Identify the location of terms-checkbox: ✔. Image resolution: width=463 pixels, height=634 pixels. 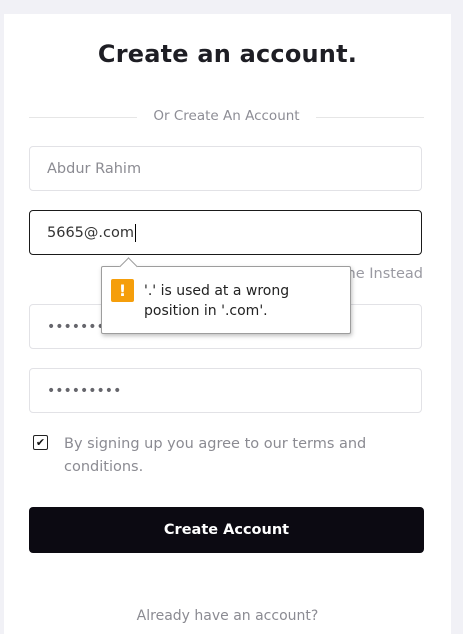
(40, 442).